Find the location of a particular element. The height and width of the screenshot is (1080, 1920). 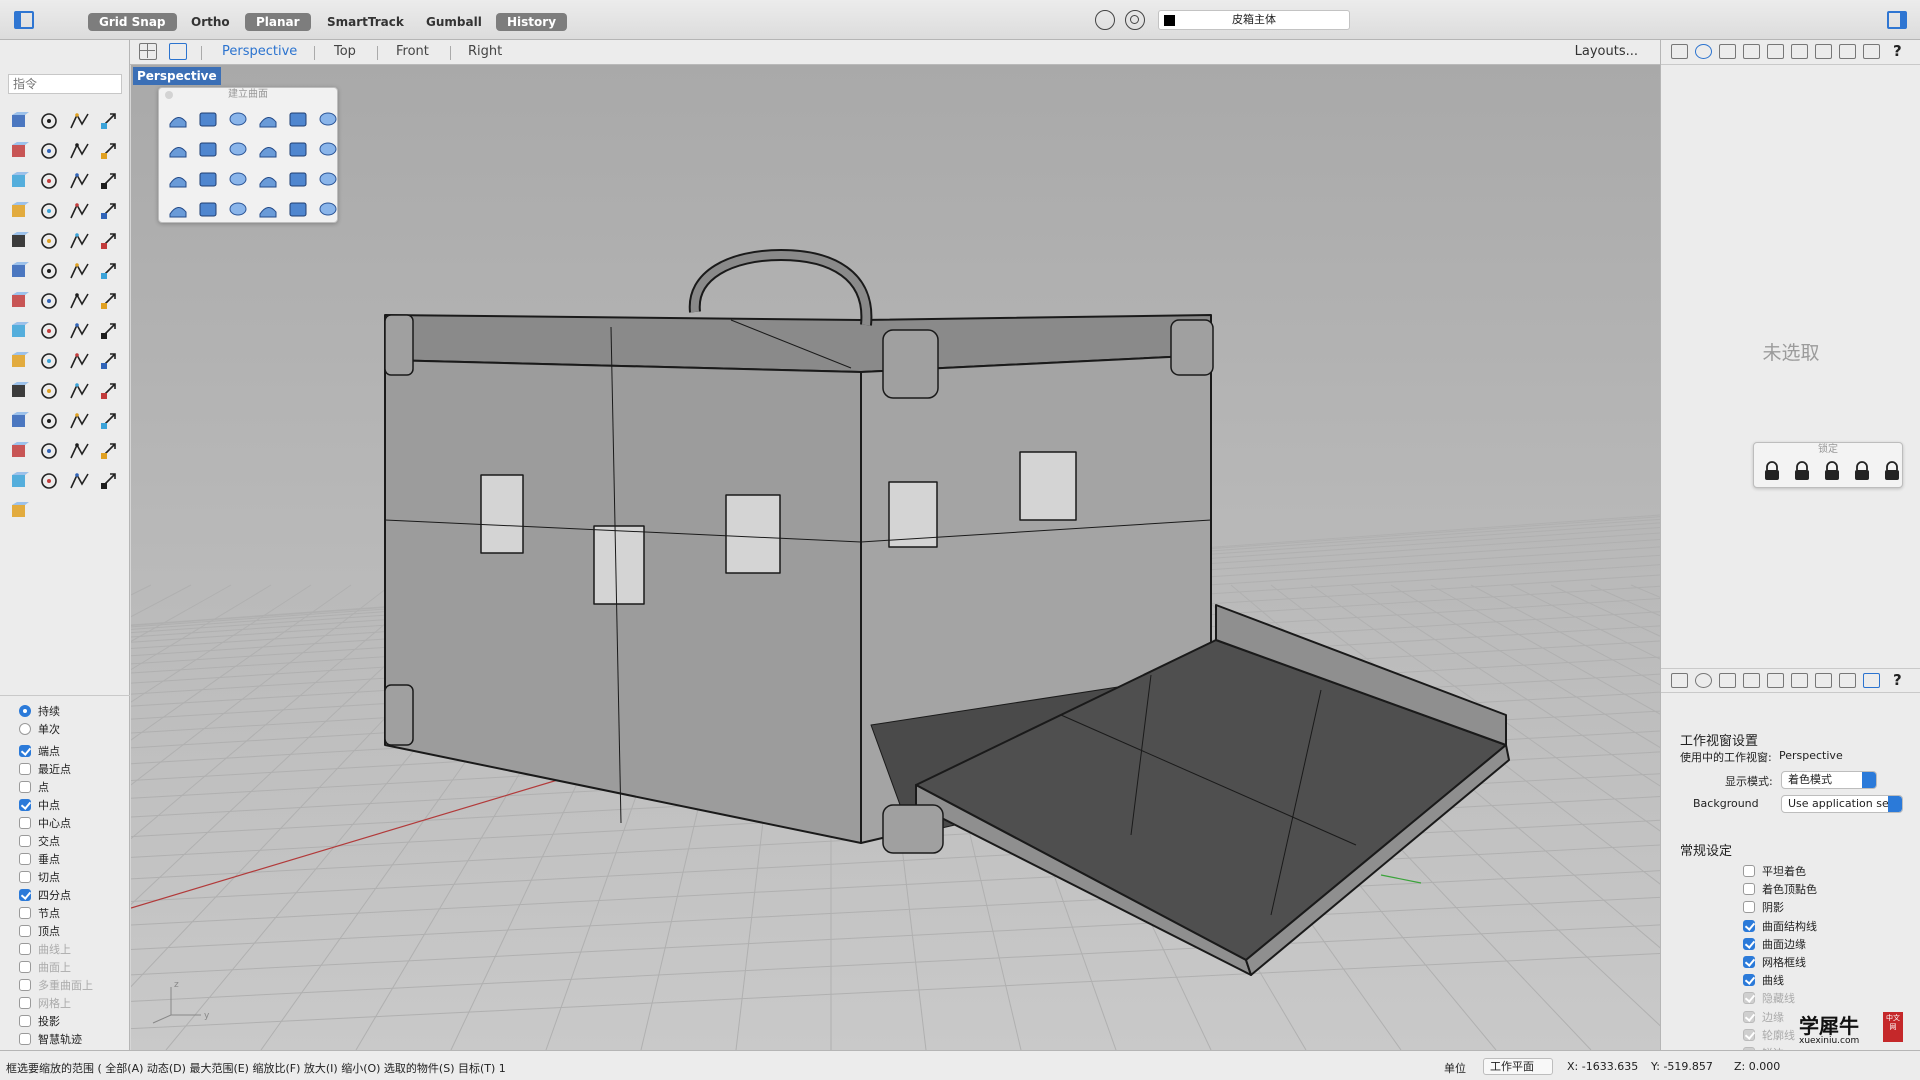

loft-tool is located at coordinates (328, 119).